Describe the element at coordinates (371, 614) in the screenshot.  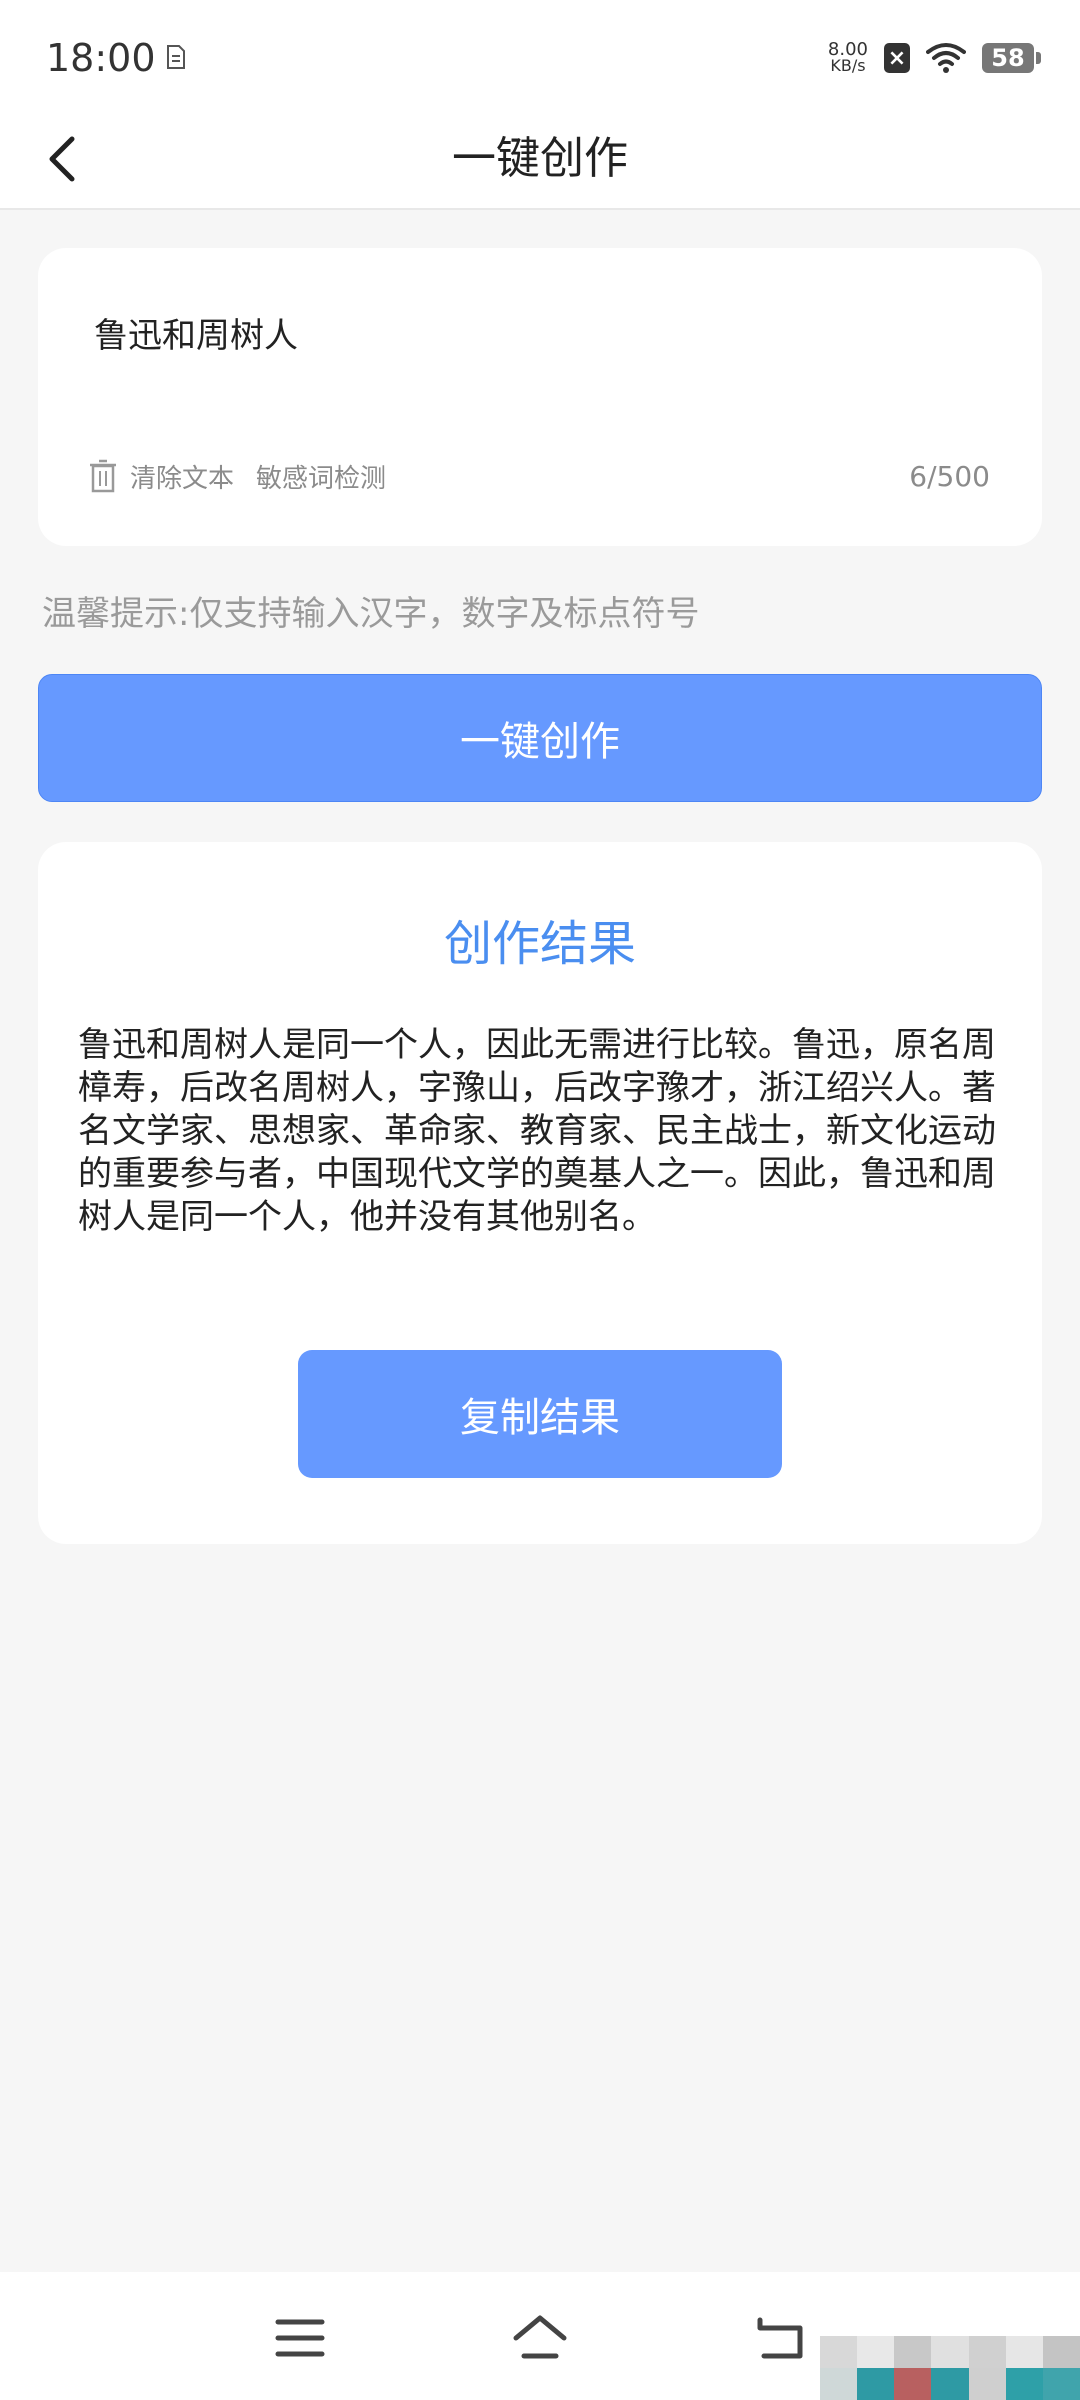
I see `input-tip: 温馨提示:仅支持输入汉字，数字及标点符号` at that location.